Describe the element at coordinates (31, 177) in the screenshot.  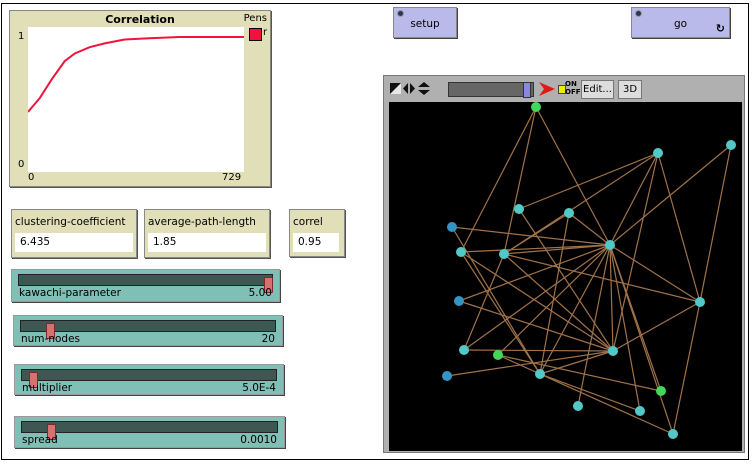
I see `x-tick-min: 0` at that location.